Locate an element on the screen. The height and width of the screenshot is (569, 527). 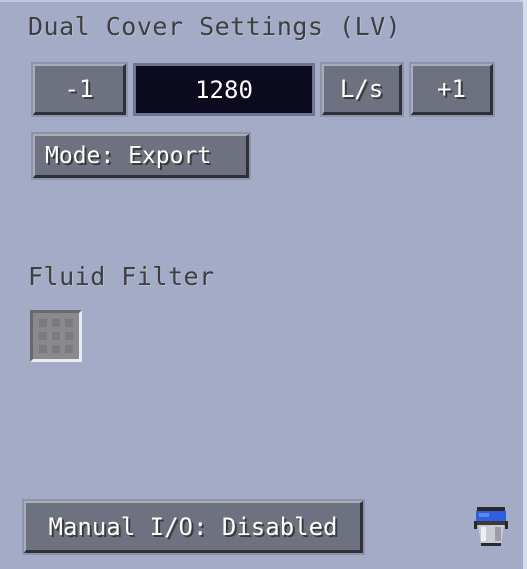
decrease-rate-button: -1 is located at coordinates (79, 89).